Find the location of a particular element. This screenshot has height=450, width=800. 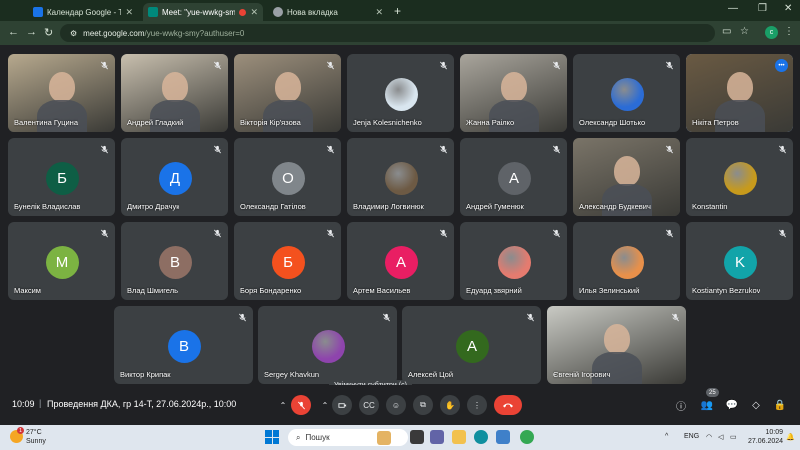

participant-tile: Илья Зелинський is located at coordinates (626, 261).